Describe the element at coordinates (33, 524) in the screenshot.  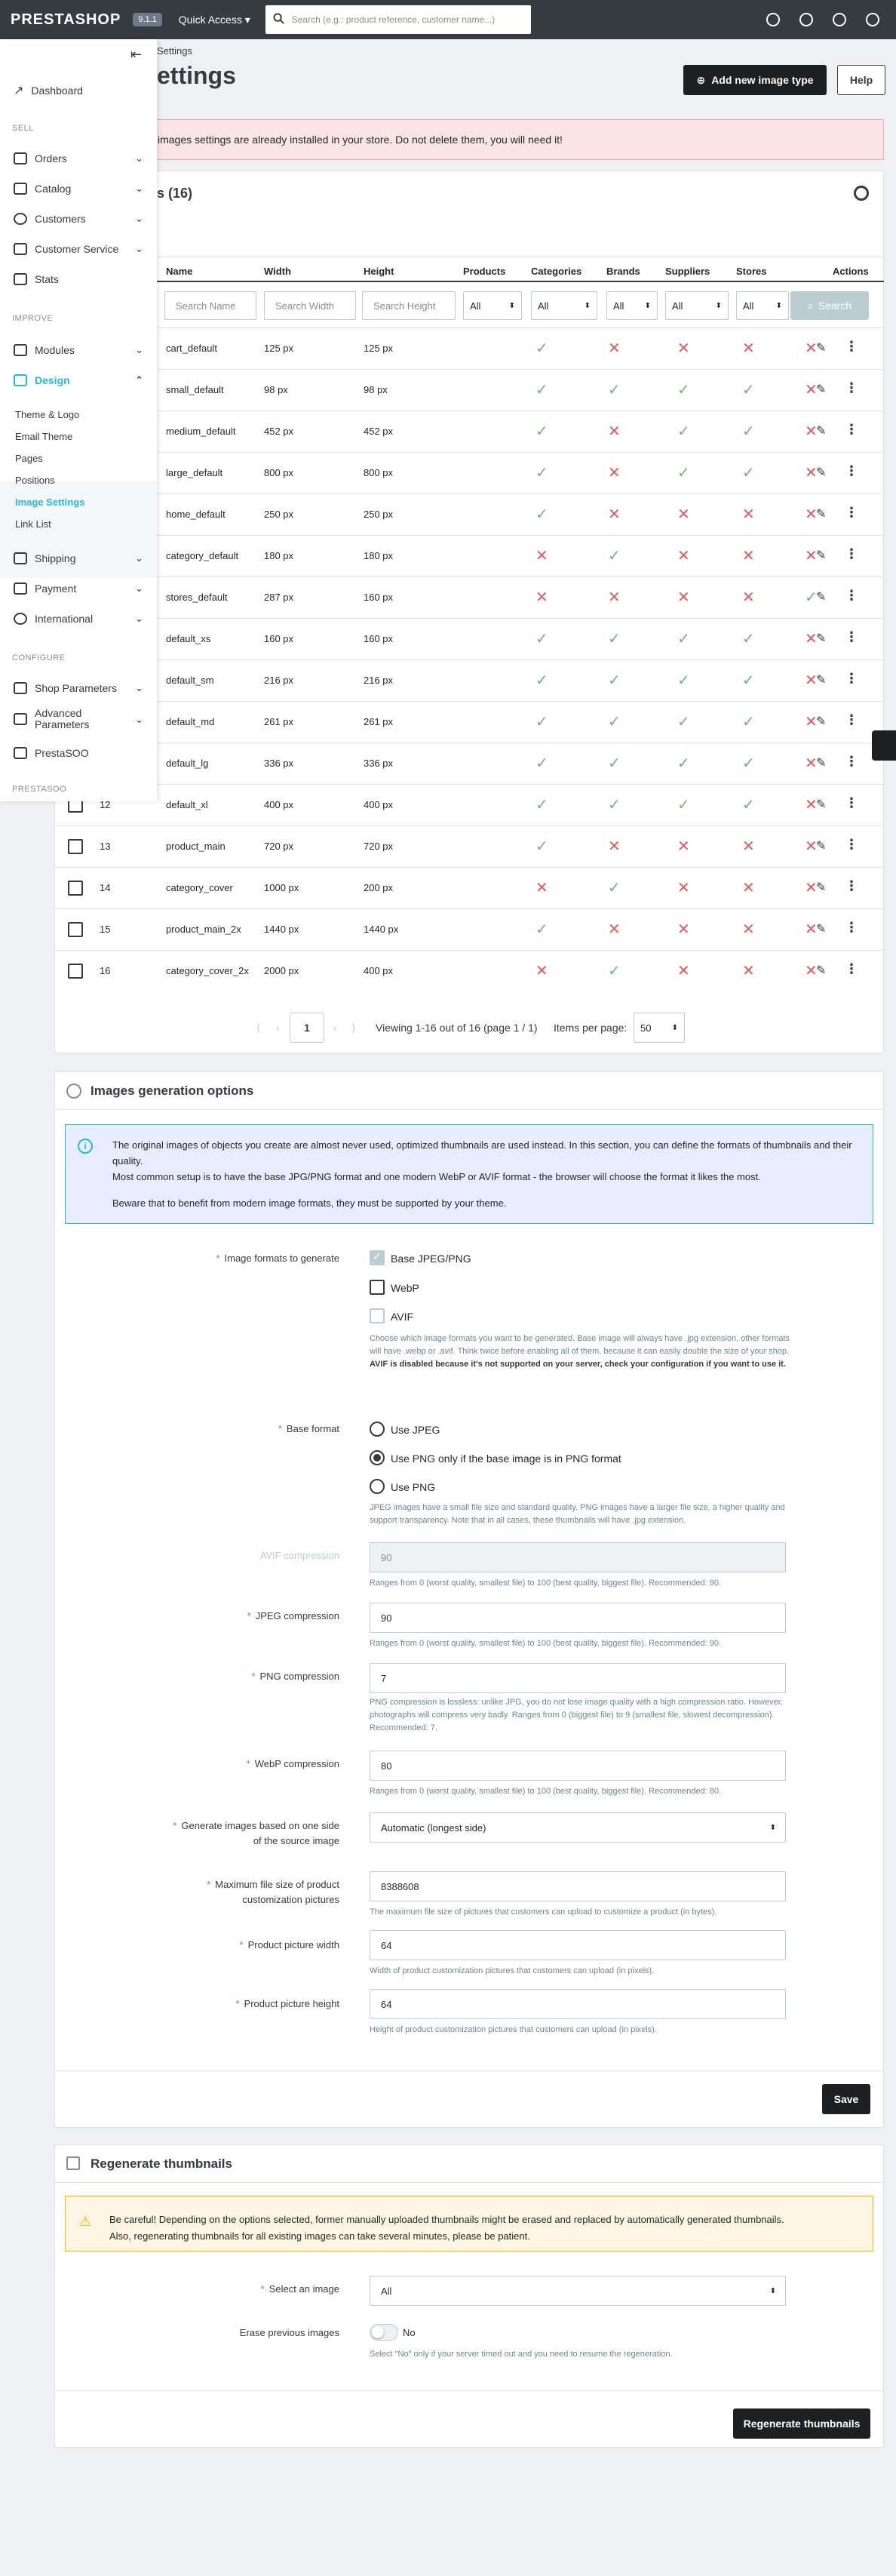
I see `sidebar-sub-link-list: Link List` at that location.